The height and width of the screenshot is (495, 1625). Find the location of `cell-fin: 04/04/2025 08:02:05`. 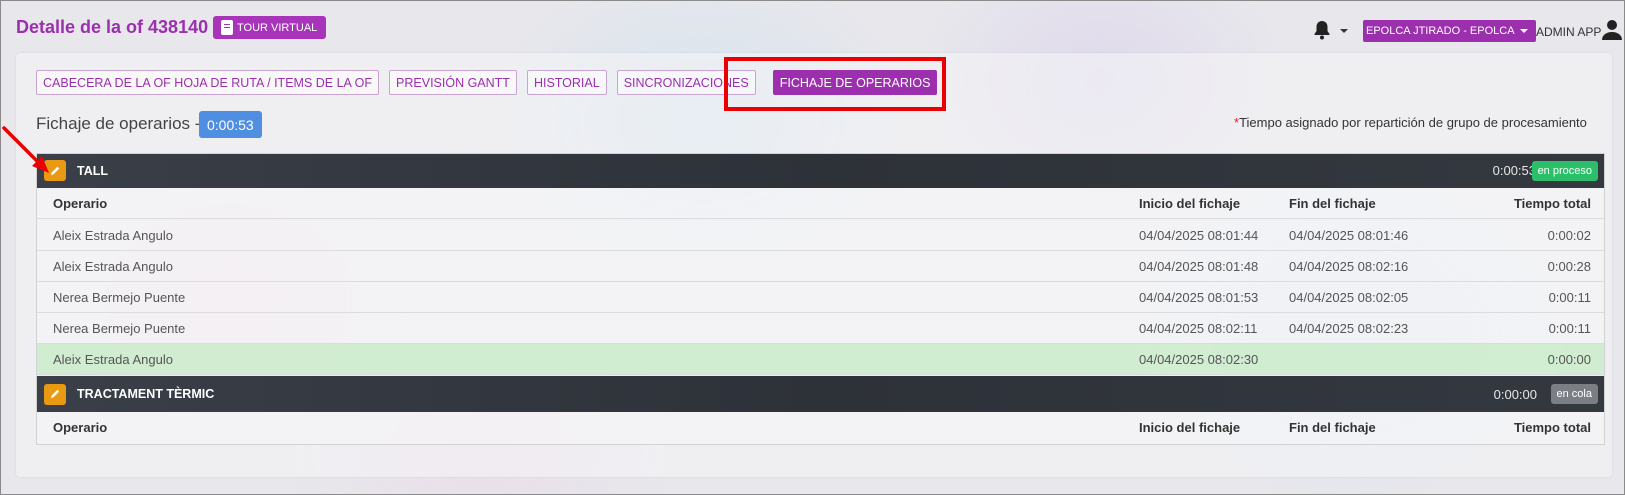

cell-fin: 04/04/2025 08:02:05 is located at coordinates (1349, 297).